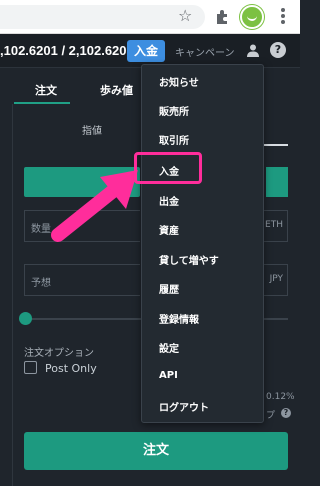  Describe the element at coordinates (46, 90) in the screenshot. I see `tab-order: 注文` at that location.